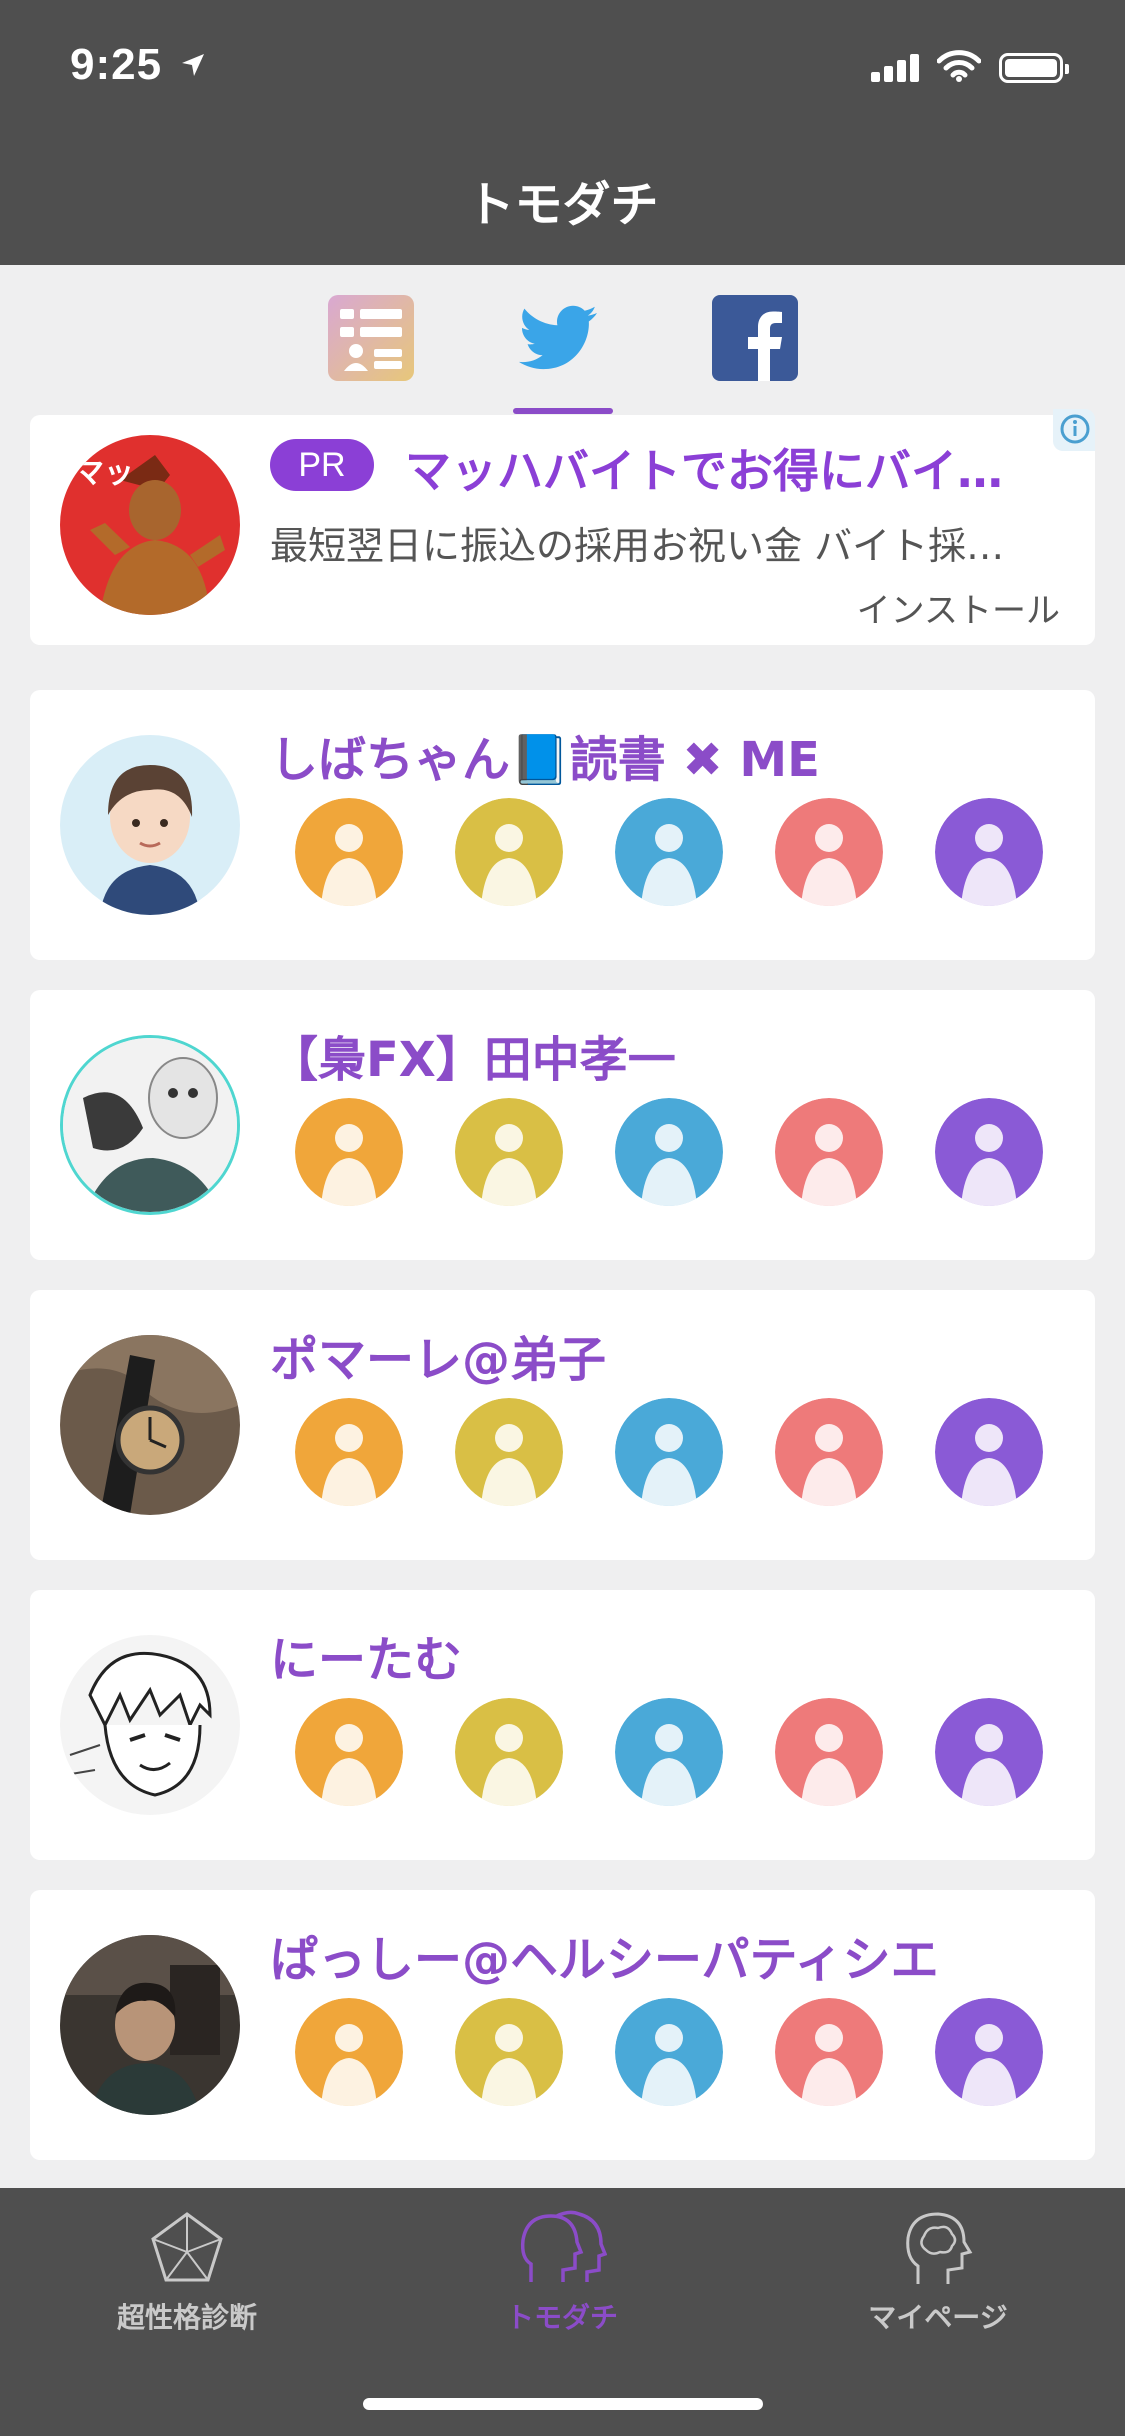 Image resolution: width=1125 pixels, height=2436 pixels. What do you see at coordinates (438, 1360) in the screenshot?
I see `friend-name: ポマーレ@弟子` at bounding box center [438, 1360].